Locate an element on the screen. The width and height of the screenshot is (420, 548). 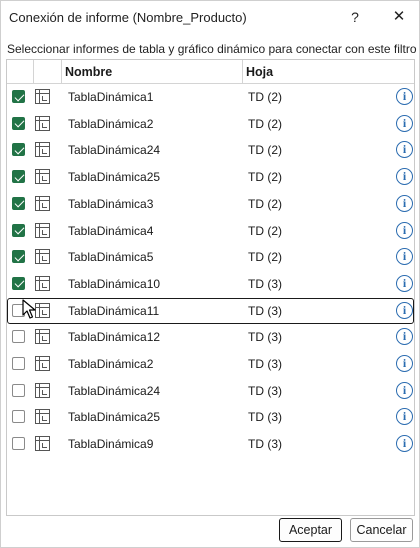
mouse-cursor-icon is located at coordinates (29, 309).